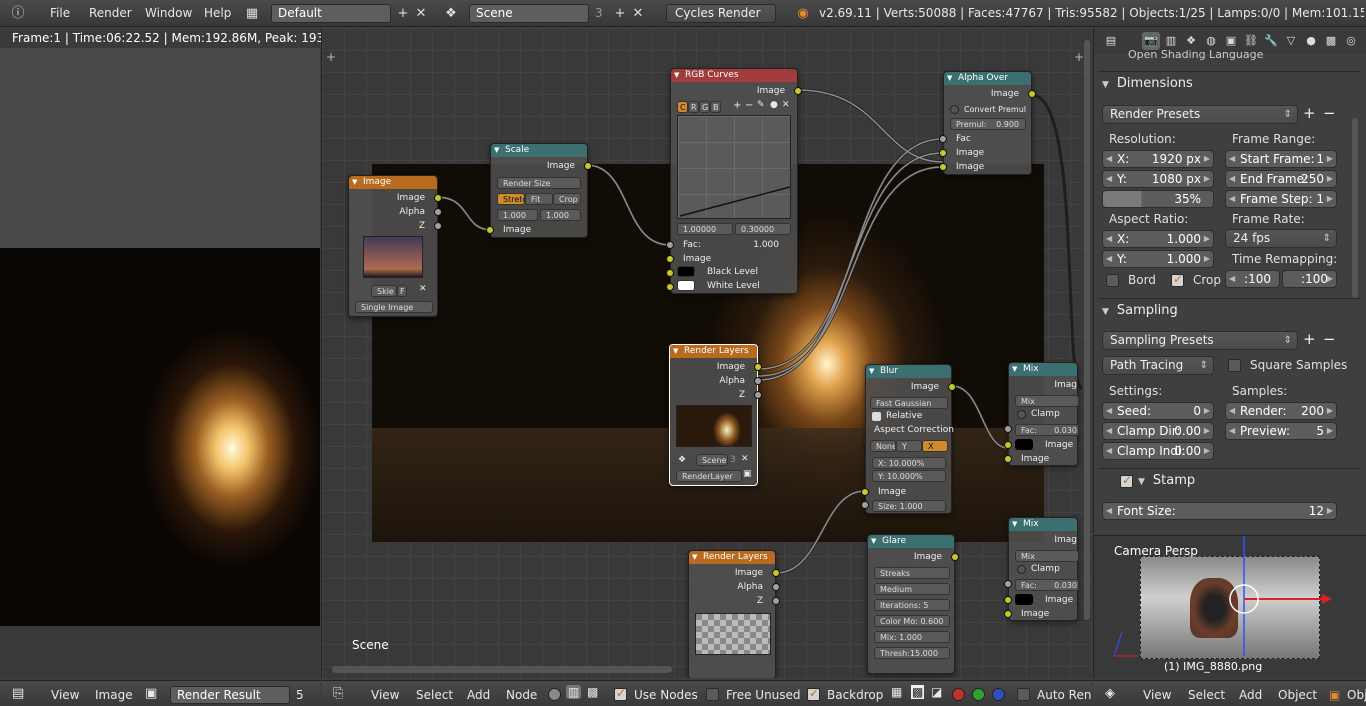 This screenshot has width=1366, height=706. Describe the element at coordinates (331, 13) in the screenshot. I see `screen-layout-field: Default` at that location.